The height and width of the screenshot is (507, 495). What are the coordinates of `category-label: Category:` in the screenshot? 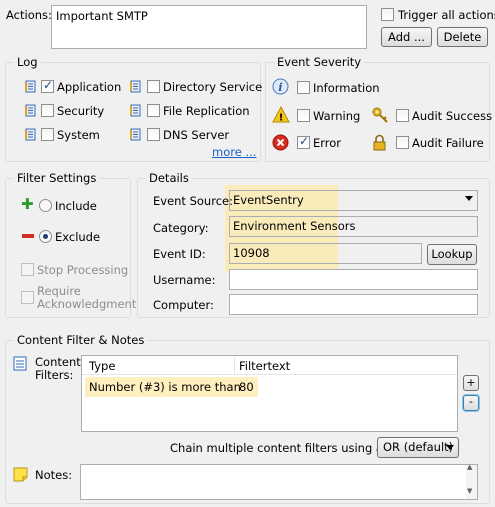 It's located at (181, 228).